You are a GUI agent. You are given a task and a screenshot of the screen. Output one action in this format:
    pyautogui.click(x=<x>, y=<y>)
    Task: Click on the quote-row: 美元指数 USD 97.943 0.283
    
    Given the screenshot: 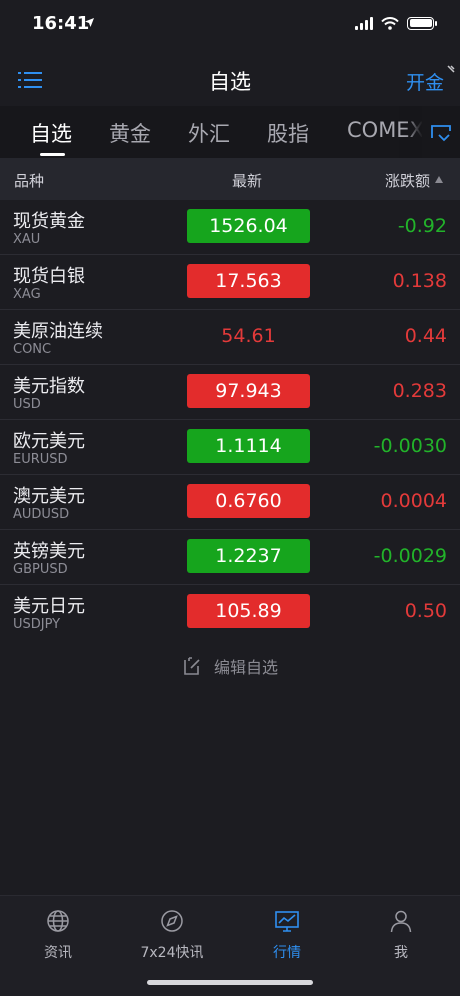 What is the action you would take?
    pyautogui.click(x=230, y=392)
    